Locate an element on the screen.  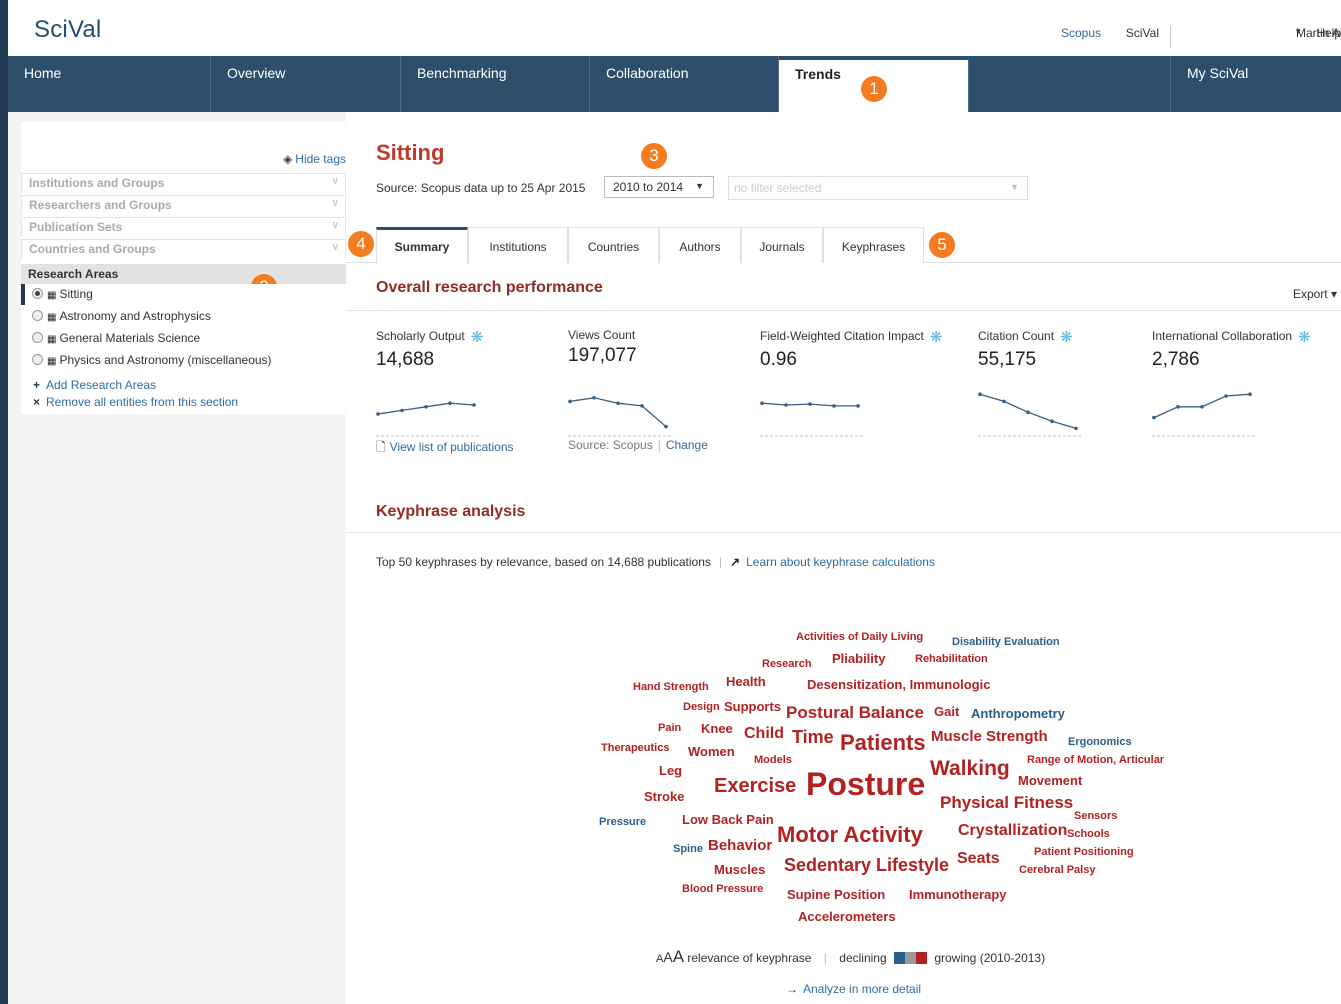
keyphrase-word: Ergonomics is located at coordinates (1100, 742).